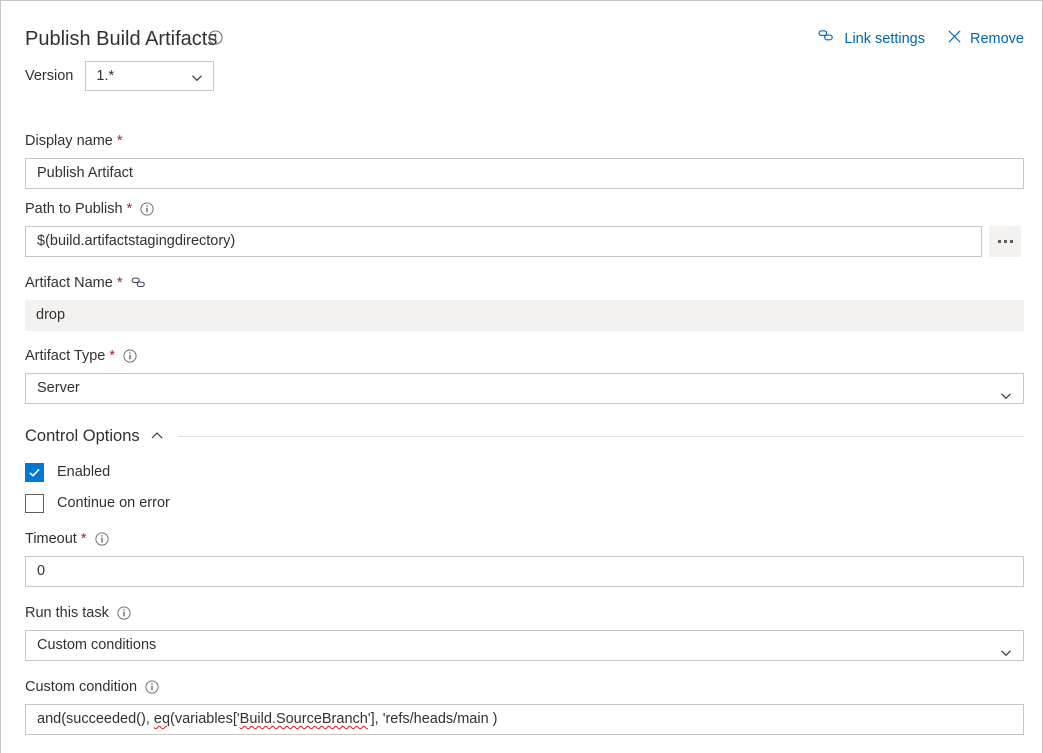 Image resolution: width=1043 pixels, height=753 pixels. Describe the element at coordinates (97, 645) in the screenshot. I see `run-this-task-value: Custom conditions` at that location.